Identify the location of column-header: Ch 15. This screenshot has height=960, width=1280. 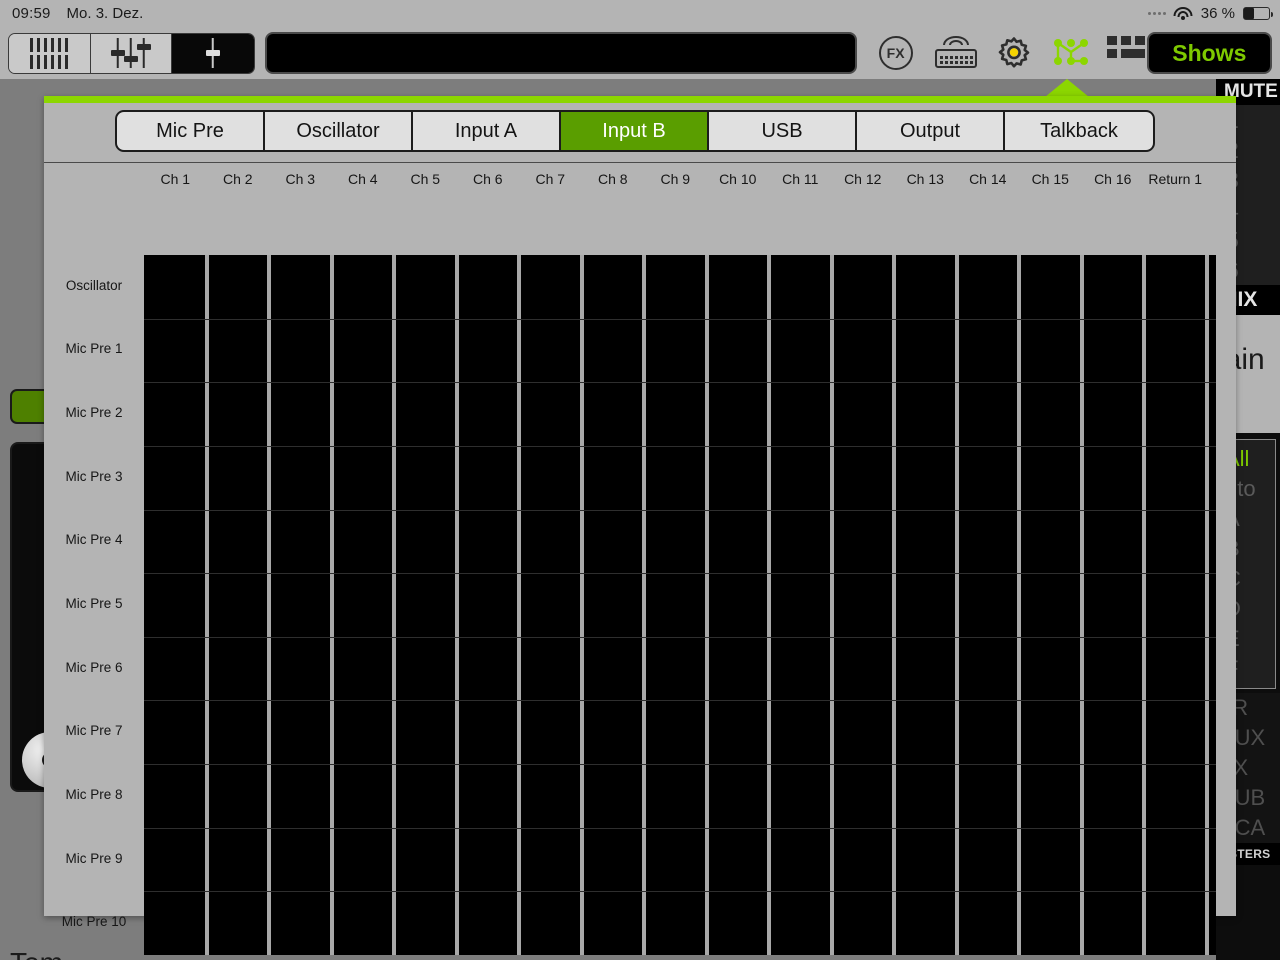
(1050, 179).